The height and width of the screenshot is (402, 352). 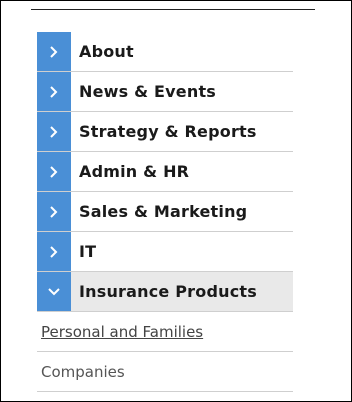 I want to click on nav-item-admin-hr: Admin & HR, so click(x=165, y=172).